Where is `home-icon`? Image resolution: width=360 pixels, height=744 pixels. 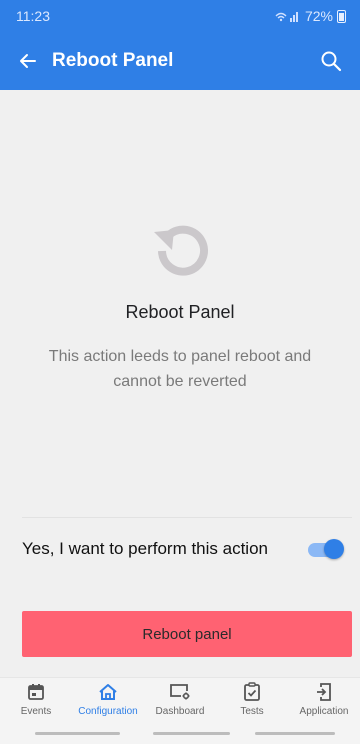
home-icon is located at coordinates (108, 692).